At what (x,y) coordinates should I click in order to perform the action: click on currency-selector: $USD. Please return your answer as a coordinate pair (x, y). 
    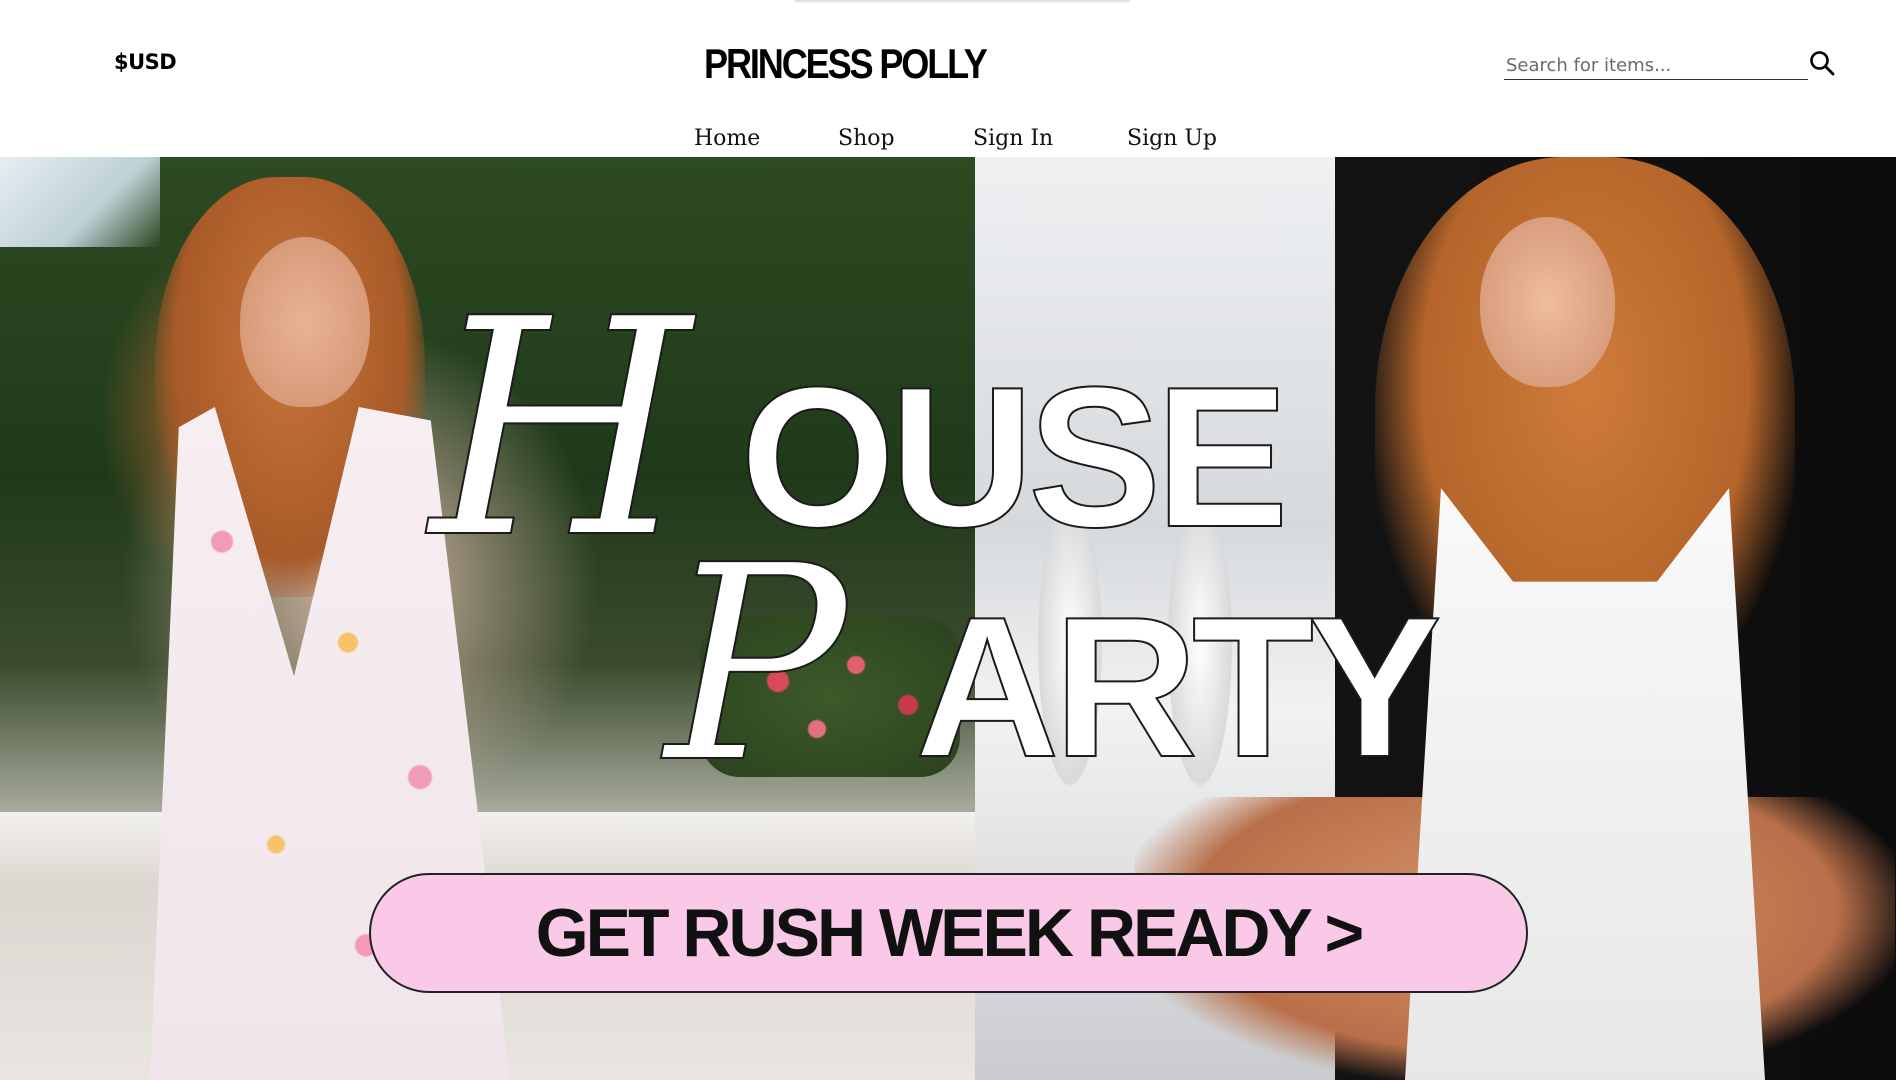
    Looking at the image, I should click on (145, 62).